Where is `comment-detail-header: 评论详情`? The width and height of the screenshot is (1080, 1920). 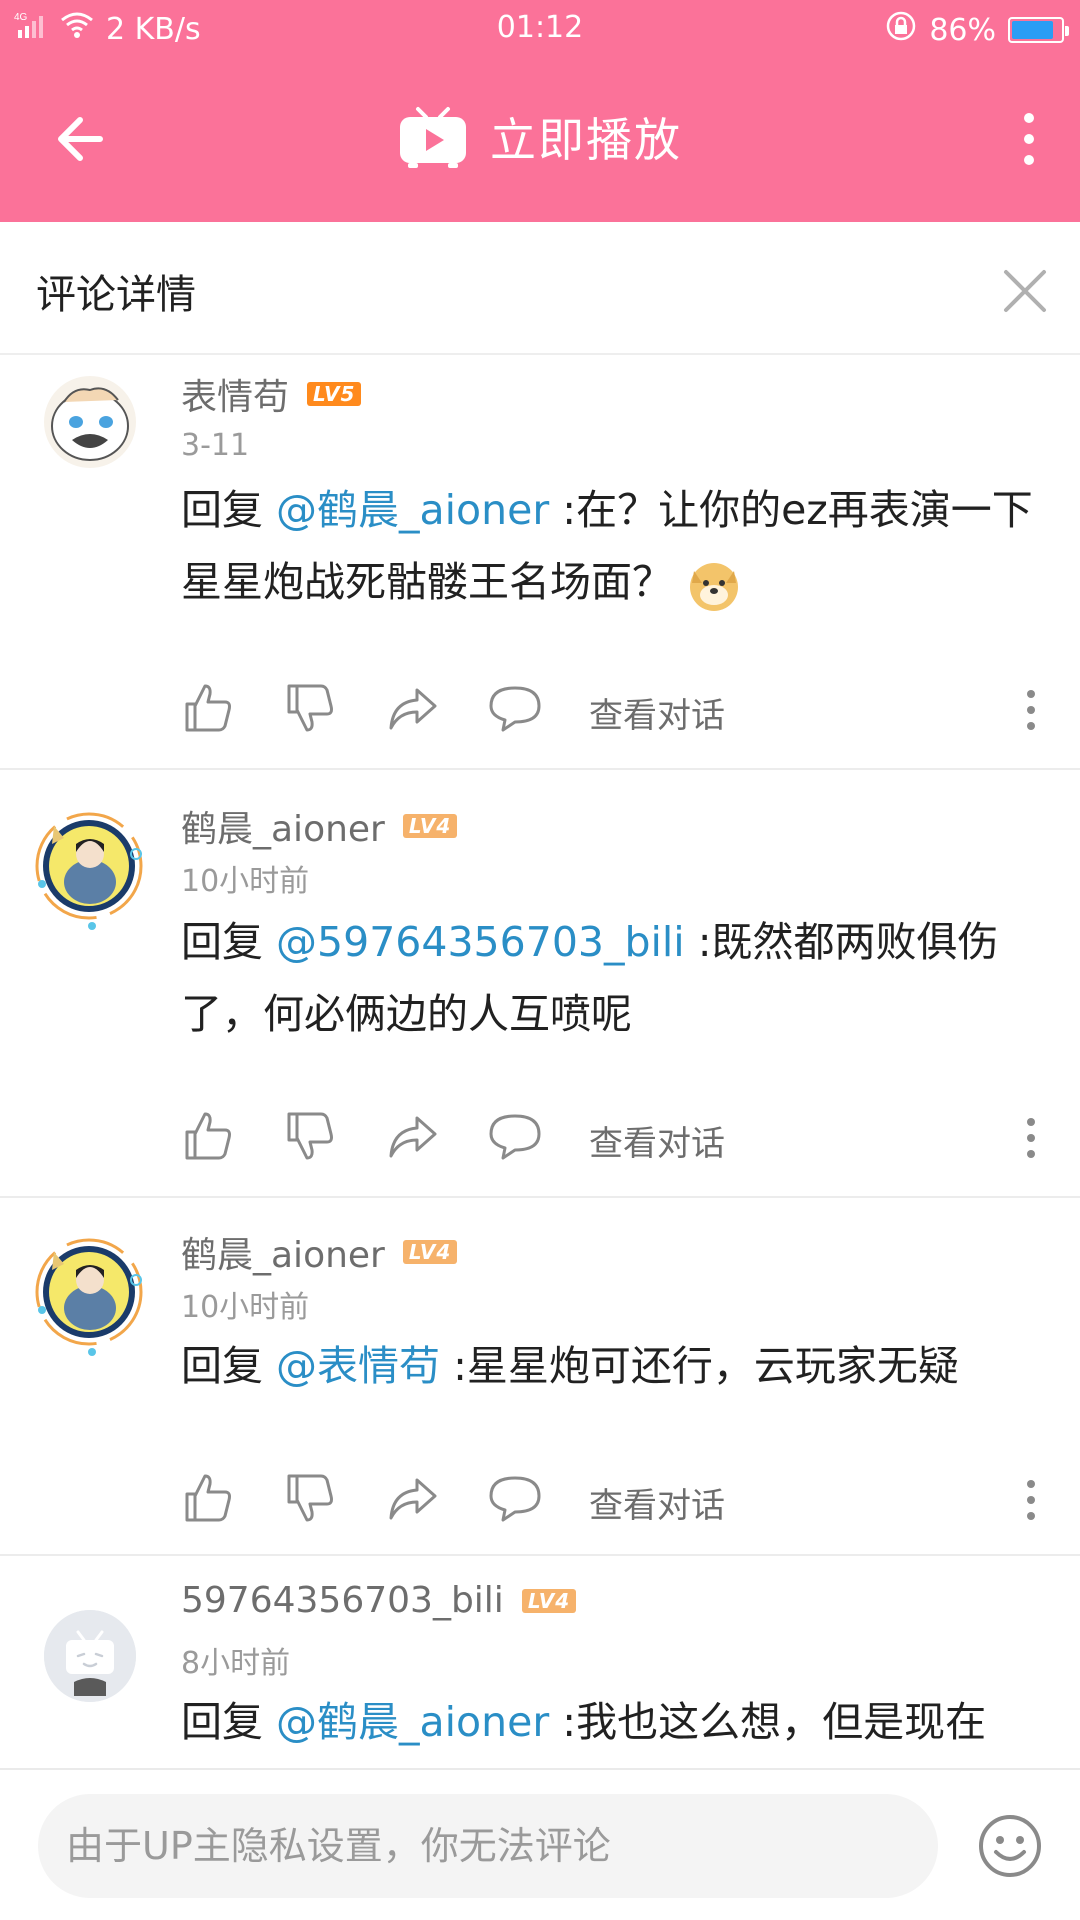
comment-detail-header: 评论详情 is located at coordinates (540, 288).